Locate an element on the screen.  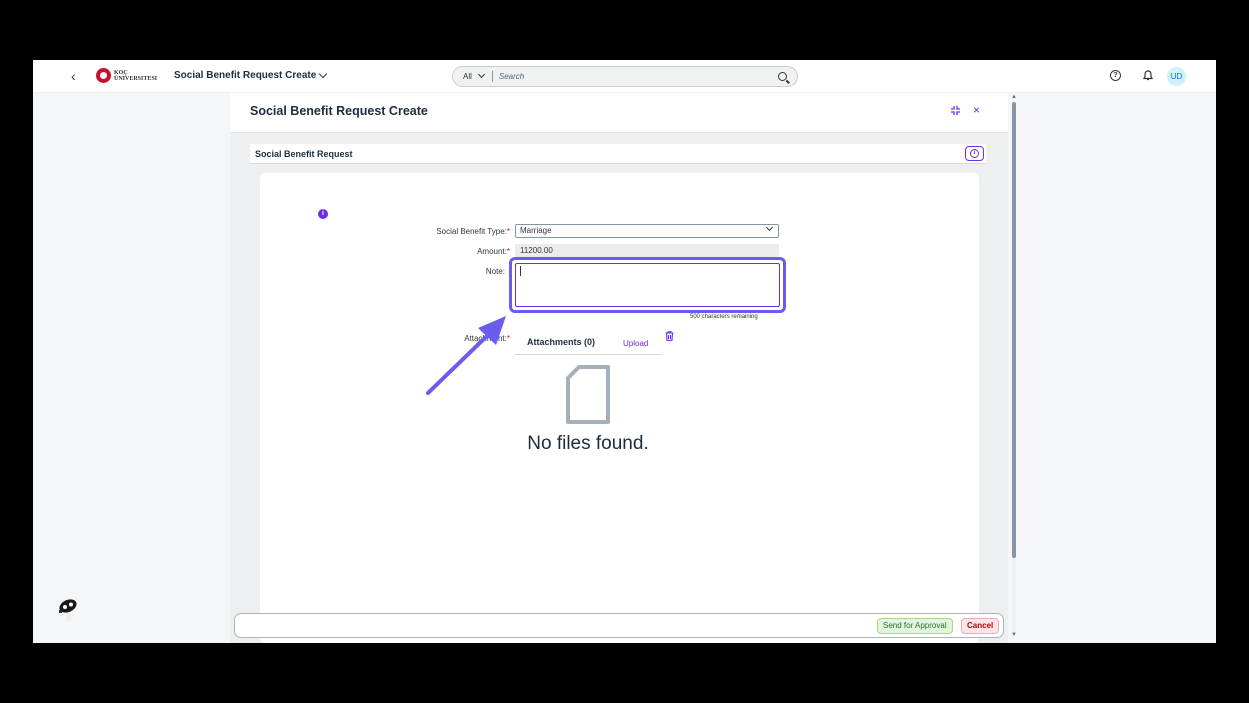
logo-mark-icon is located at coordinates (103, 75).